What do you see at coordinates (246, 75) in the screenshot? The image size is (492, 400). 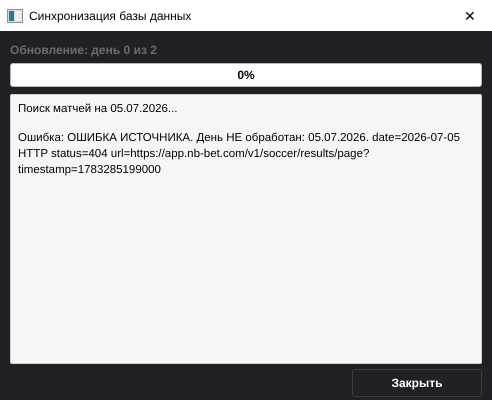 I see `progress-reading: 0%` at bounding box center [246, 75].